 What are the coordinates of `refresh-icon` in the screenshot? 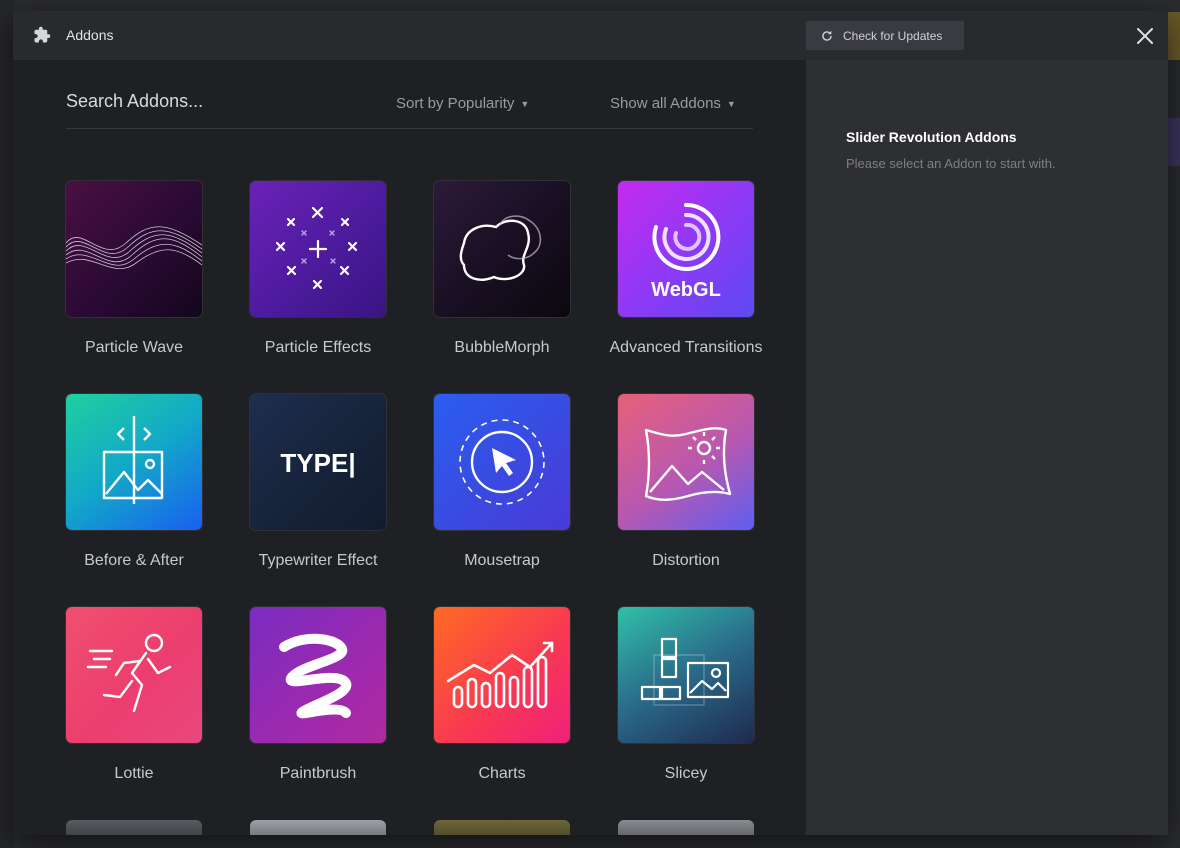 It's located at (827, 35).